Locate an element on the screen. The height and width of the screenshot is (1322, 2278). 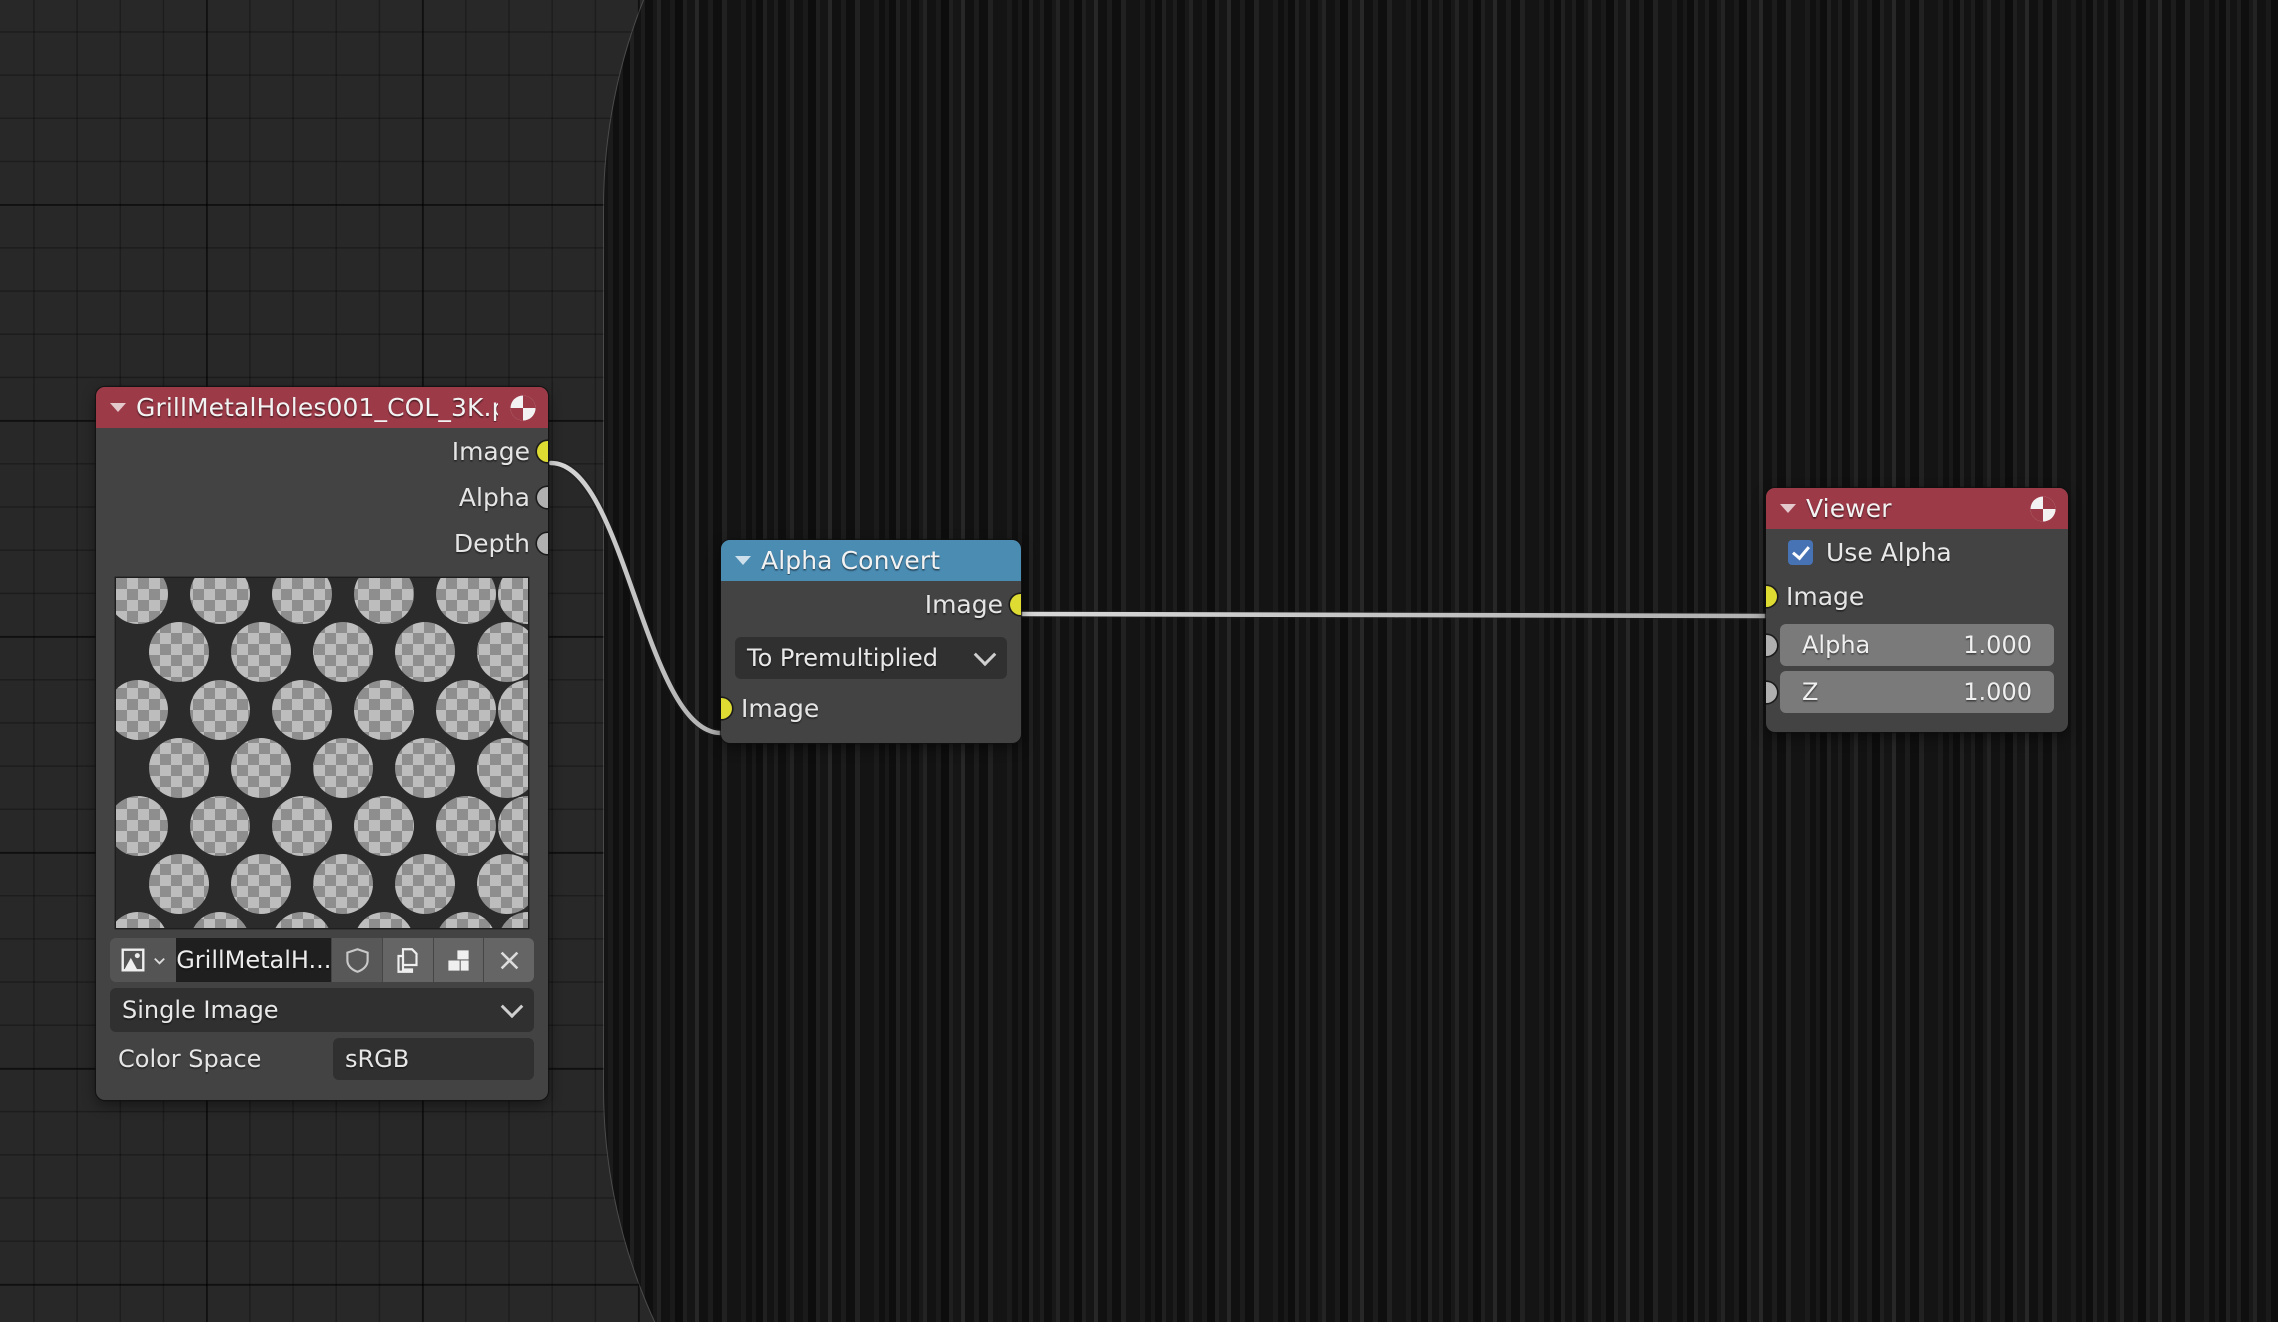
copy-icon is located at coordinates (407, 960).